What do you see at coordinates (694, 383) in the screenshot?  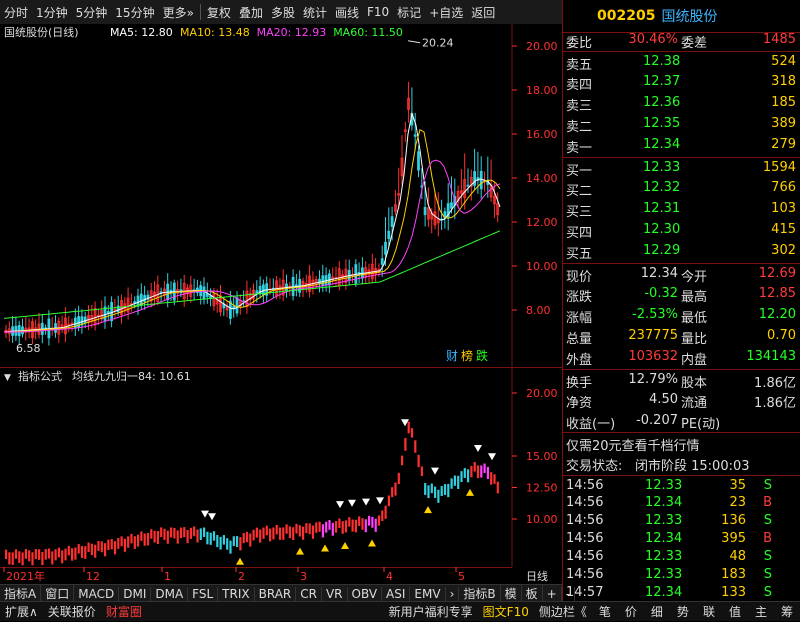 I see `fin-label: 股本` at bounding box center [694, 383].